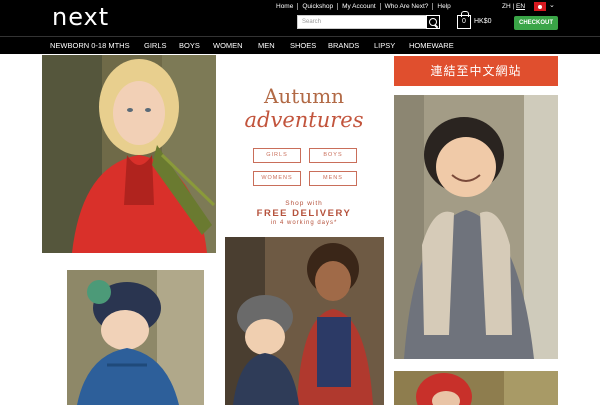  I want to click on utility-link-my-account: My Account, so click(359, 6).